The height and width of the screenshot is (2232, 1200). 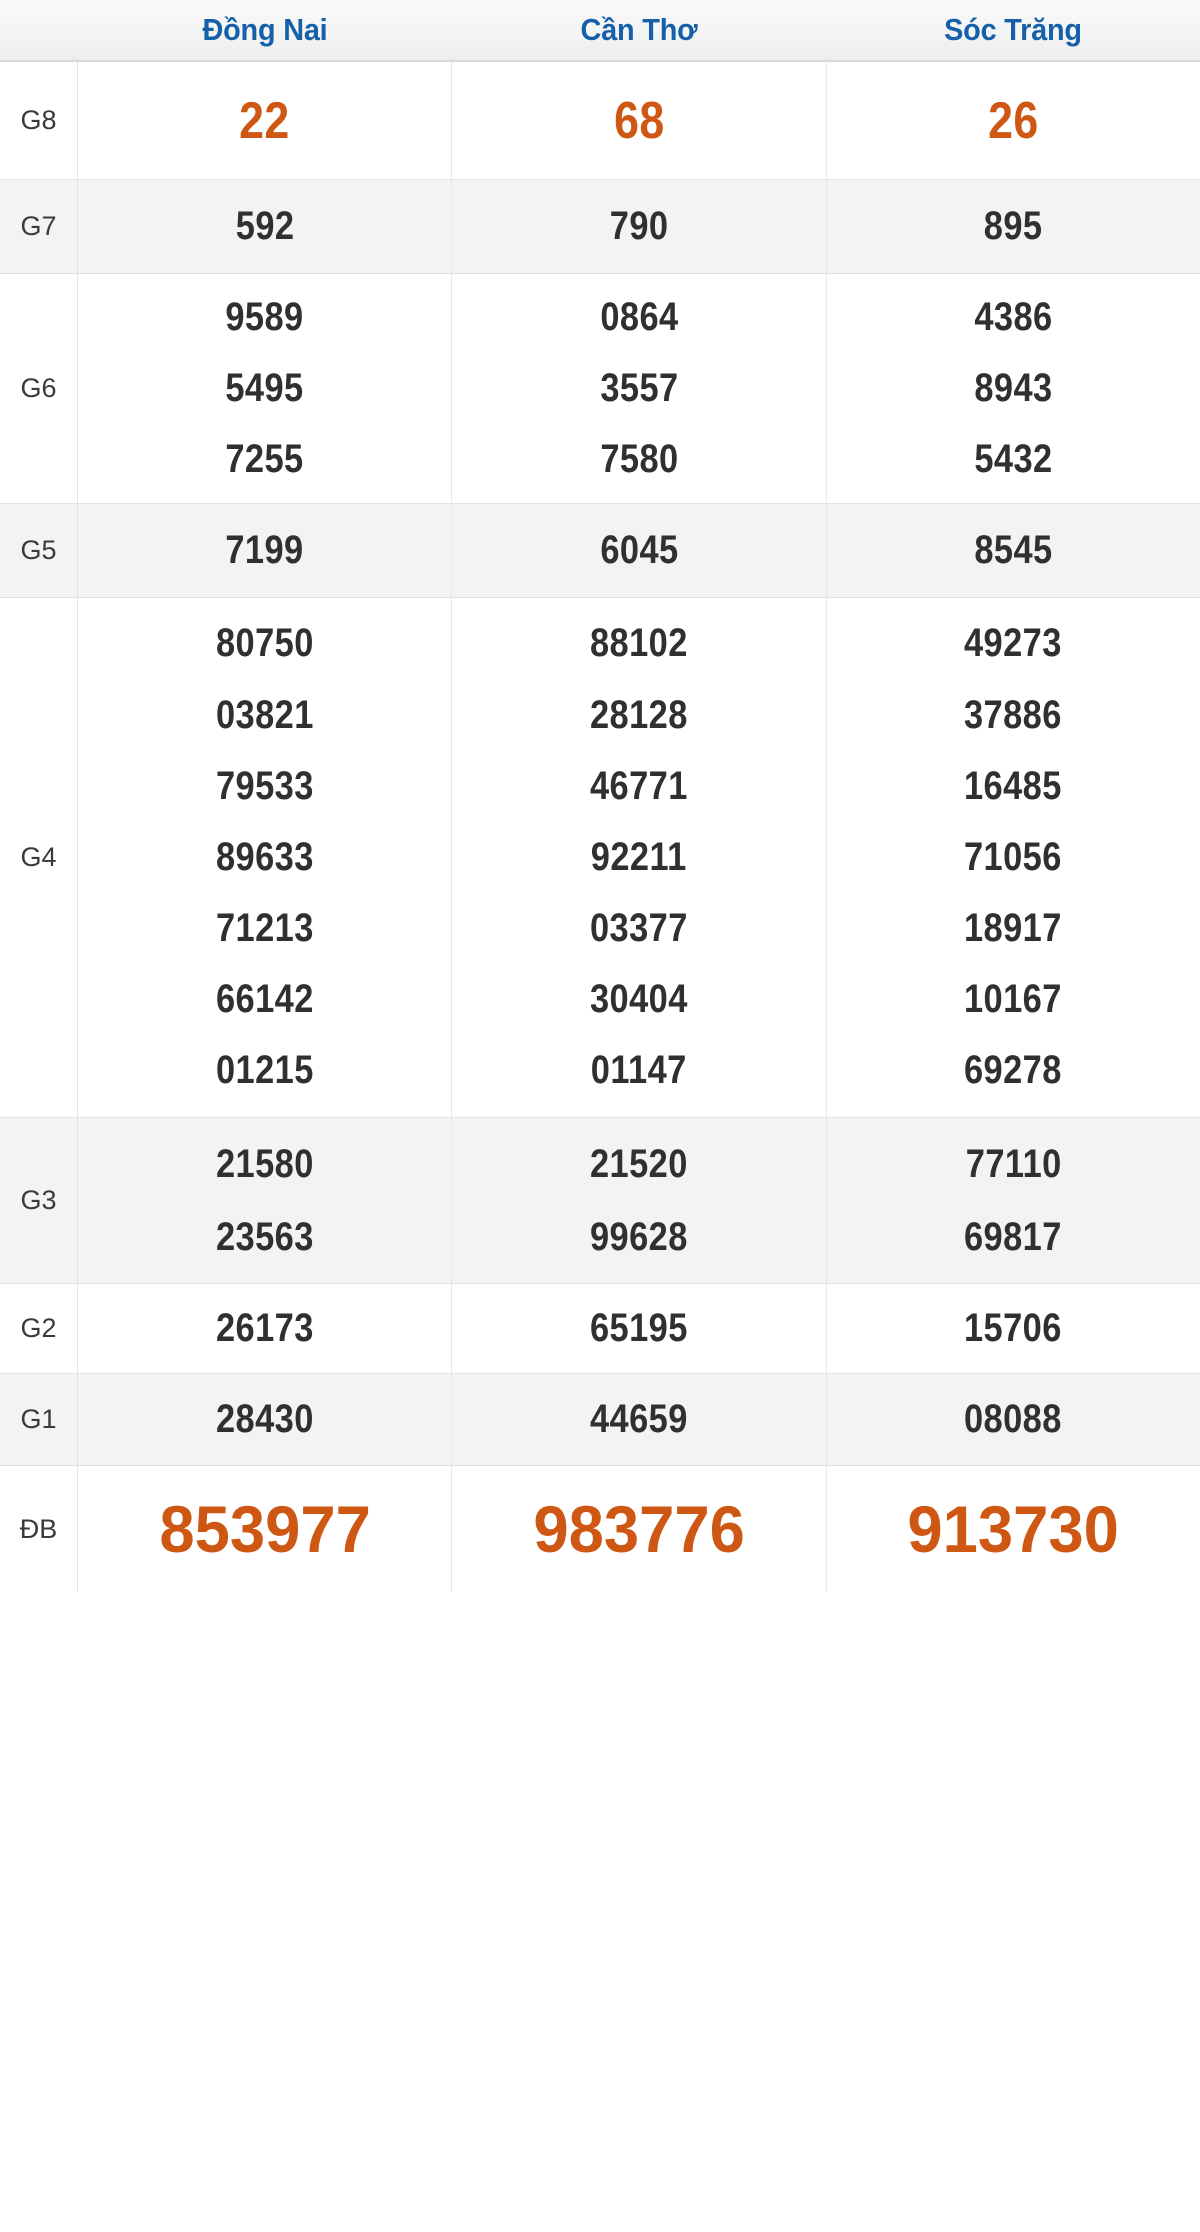 I want to click on lottery-number: 7255, so click(x=264, y=459).